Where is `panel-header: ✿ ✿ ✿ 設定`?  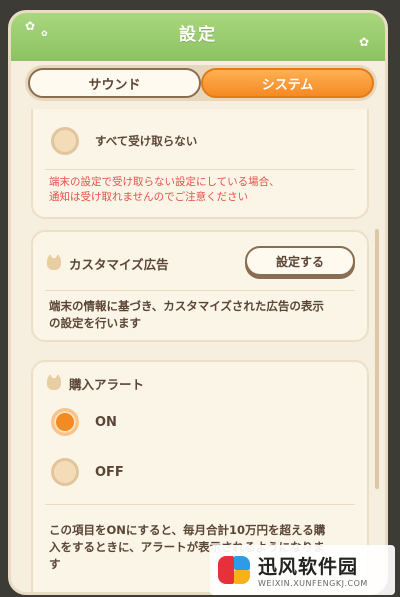
panel-header: ✿ ✿ ✿ 設定 is located at coordinates (198, 37).